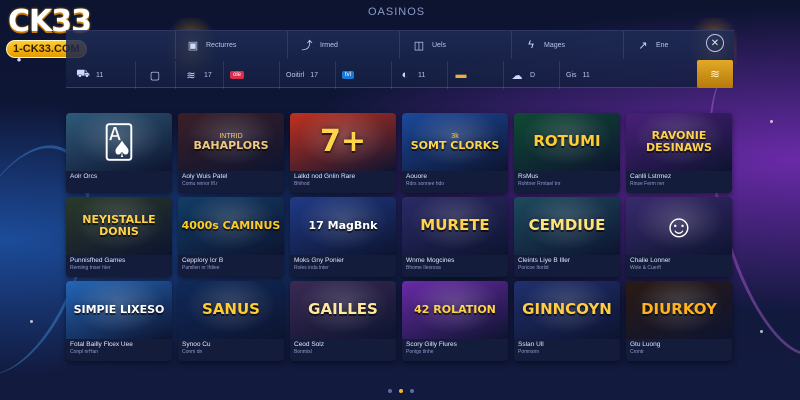 This screenshot has width=800, height=400. What do you see at coordinates (344, 45) in the screenshot?
I see `nav-item-irmed: ⤴ Irmed` at bounding box center [344, 45].